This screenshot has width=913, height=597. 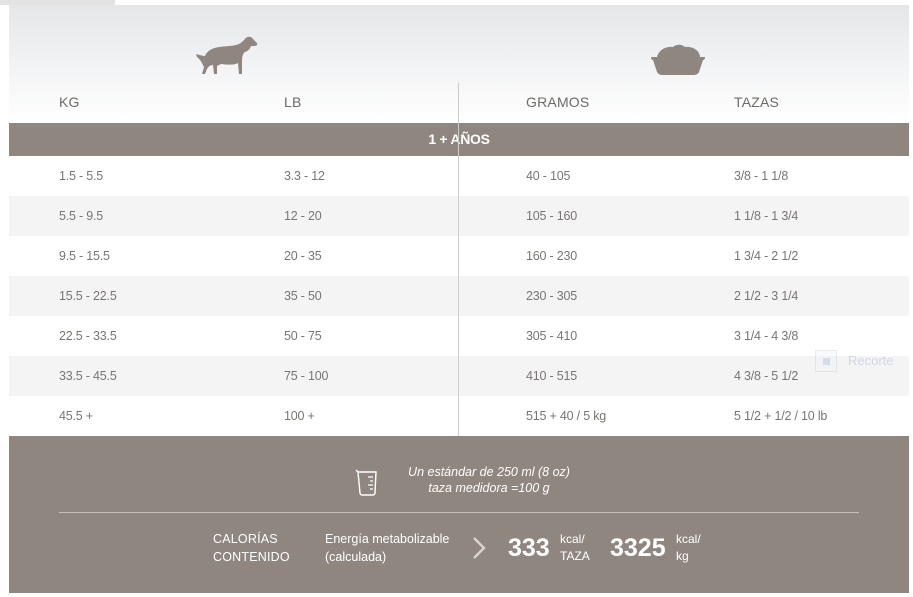 I want to click on kcal-per-cup-value: 333, so click(x=529, y=548).